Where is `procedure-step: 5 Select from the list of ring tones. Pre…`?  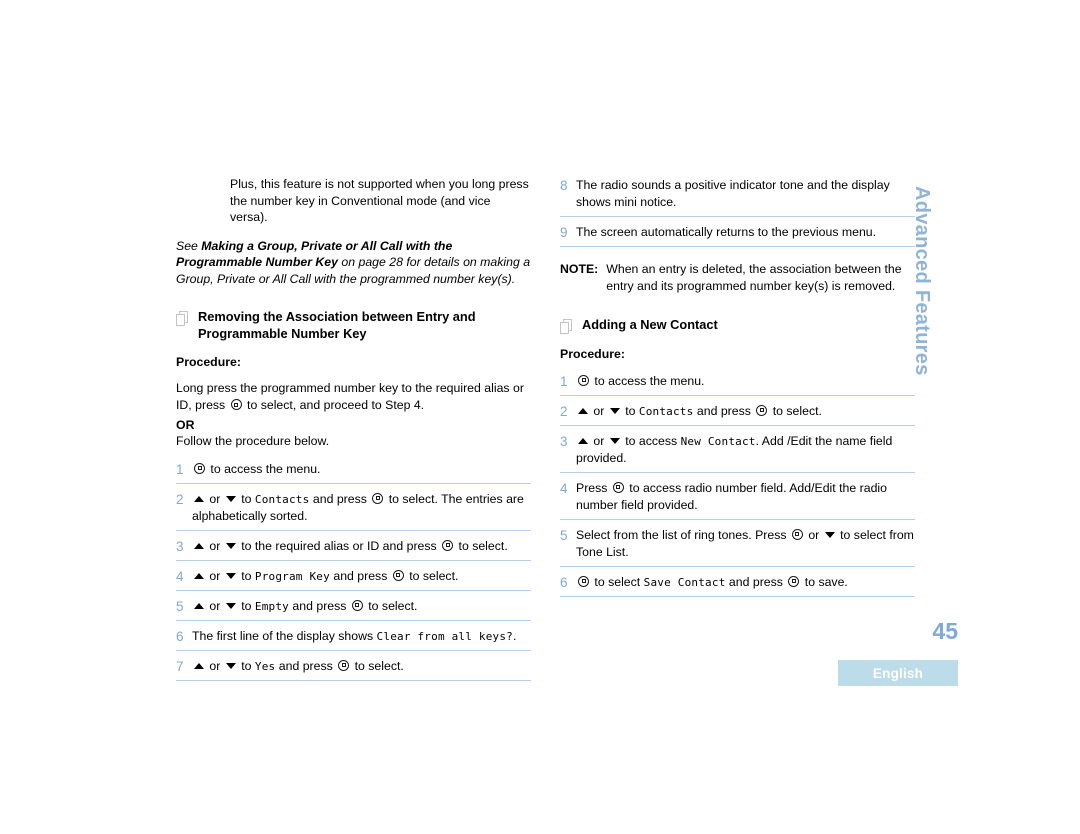
procedure-step: 5 Select from the list of ring tones. Pre… is located at coordinates (737, 546).